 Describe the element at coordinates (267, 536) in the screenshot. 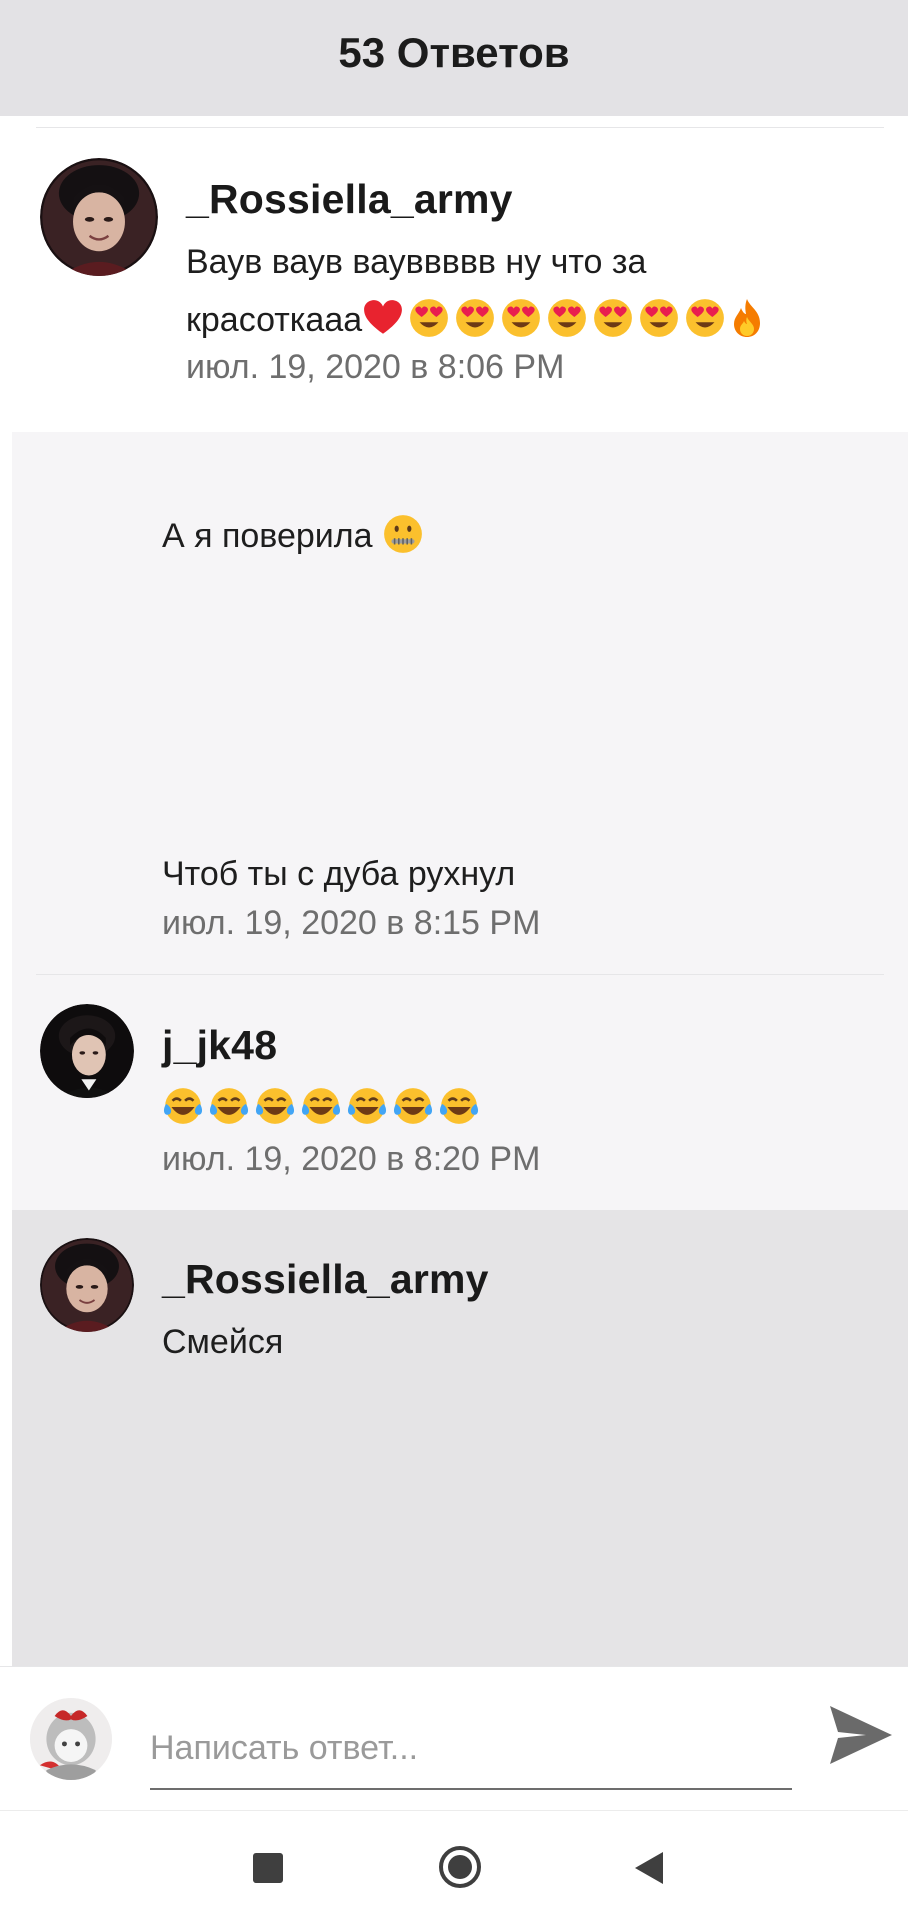

I see `comment-text: А я поверила` at that location.